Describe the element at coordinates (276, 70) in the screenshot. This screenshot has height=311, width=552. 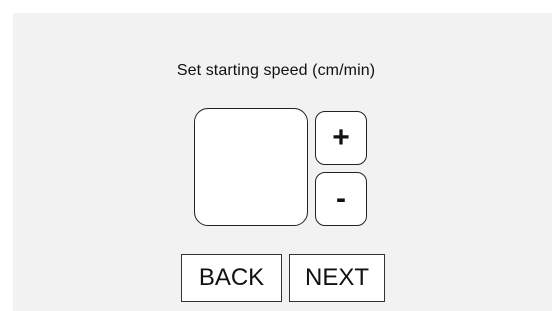
I see `page-title: Set starting speed (cm/min)` at that location.